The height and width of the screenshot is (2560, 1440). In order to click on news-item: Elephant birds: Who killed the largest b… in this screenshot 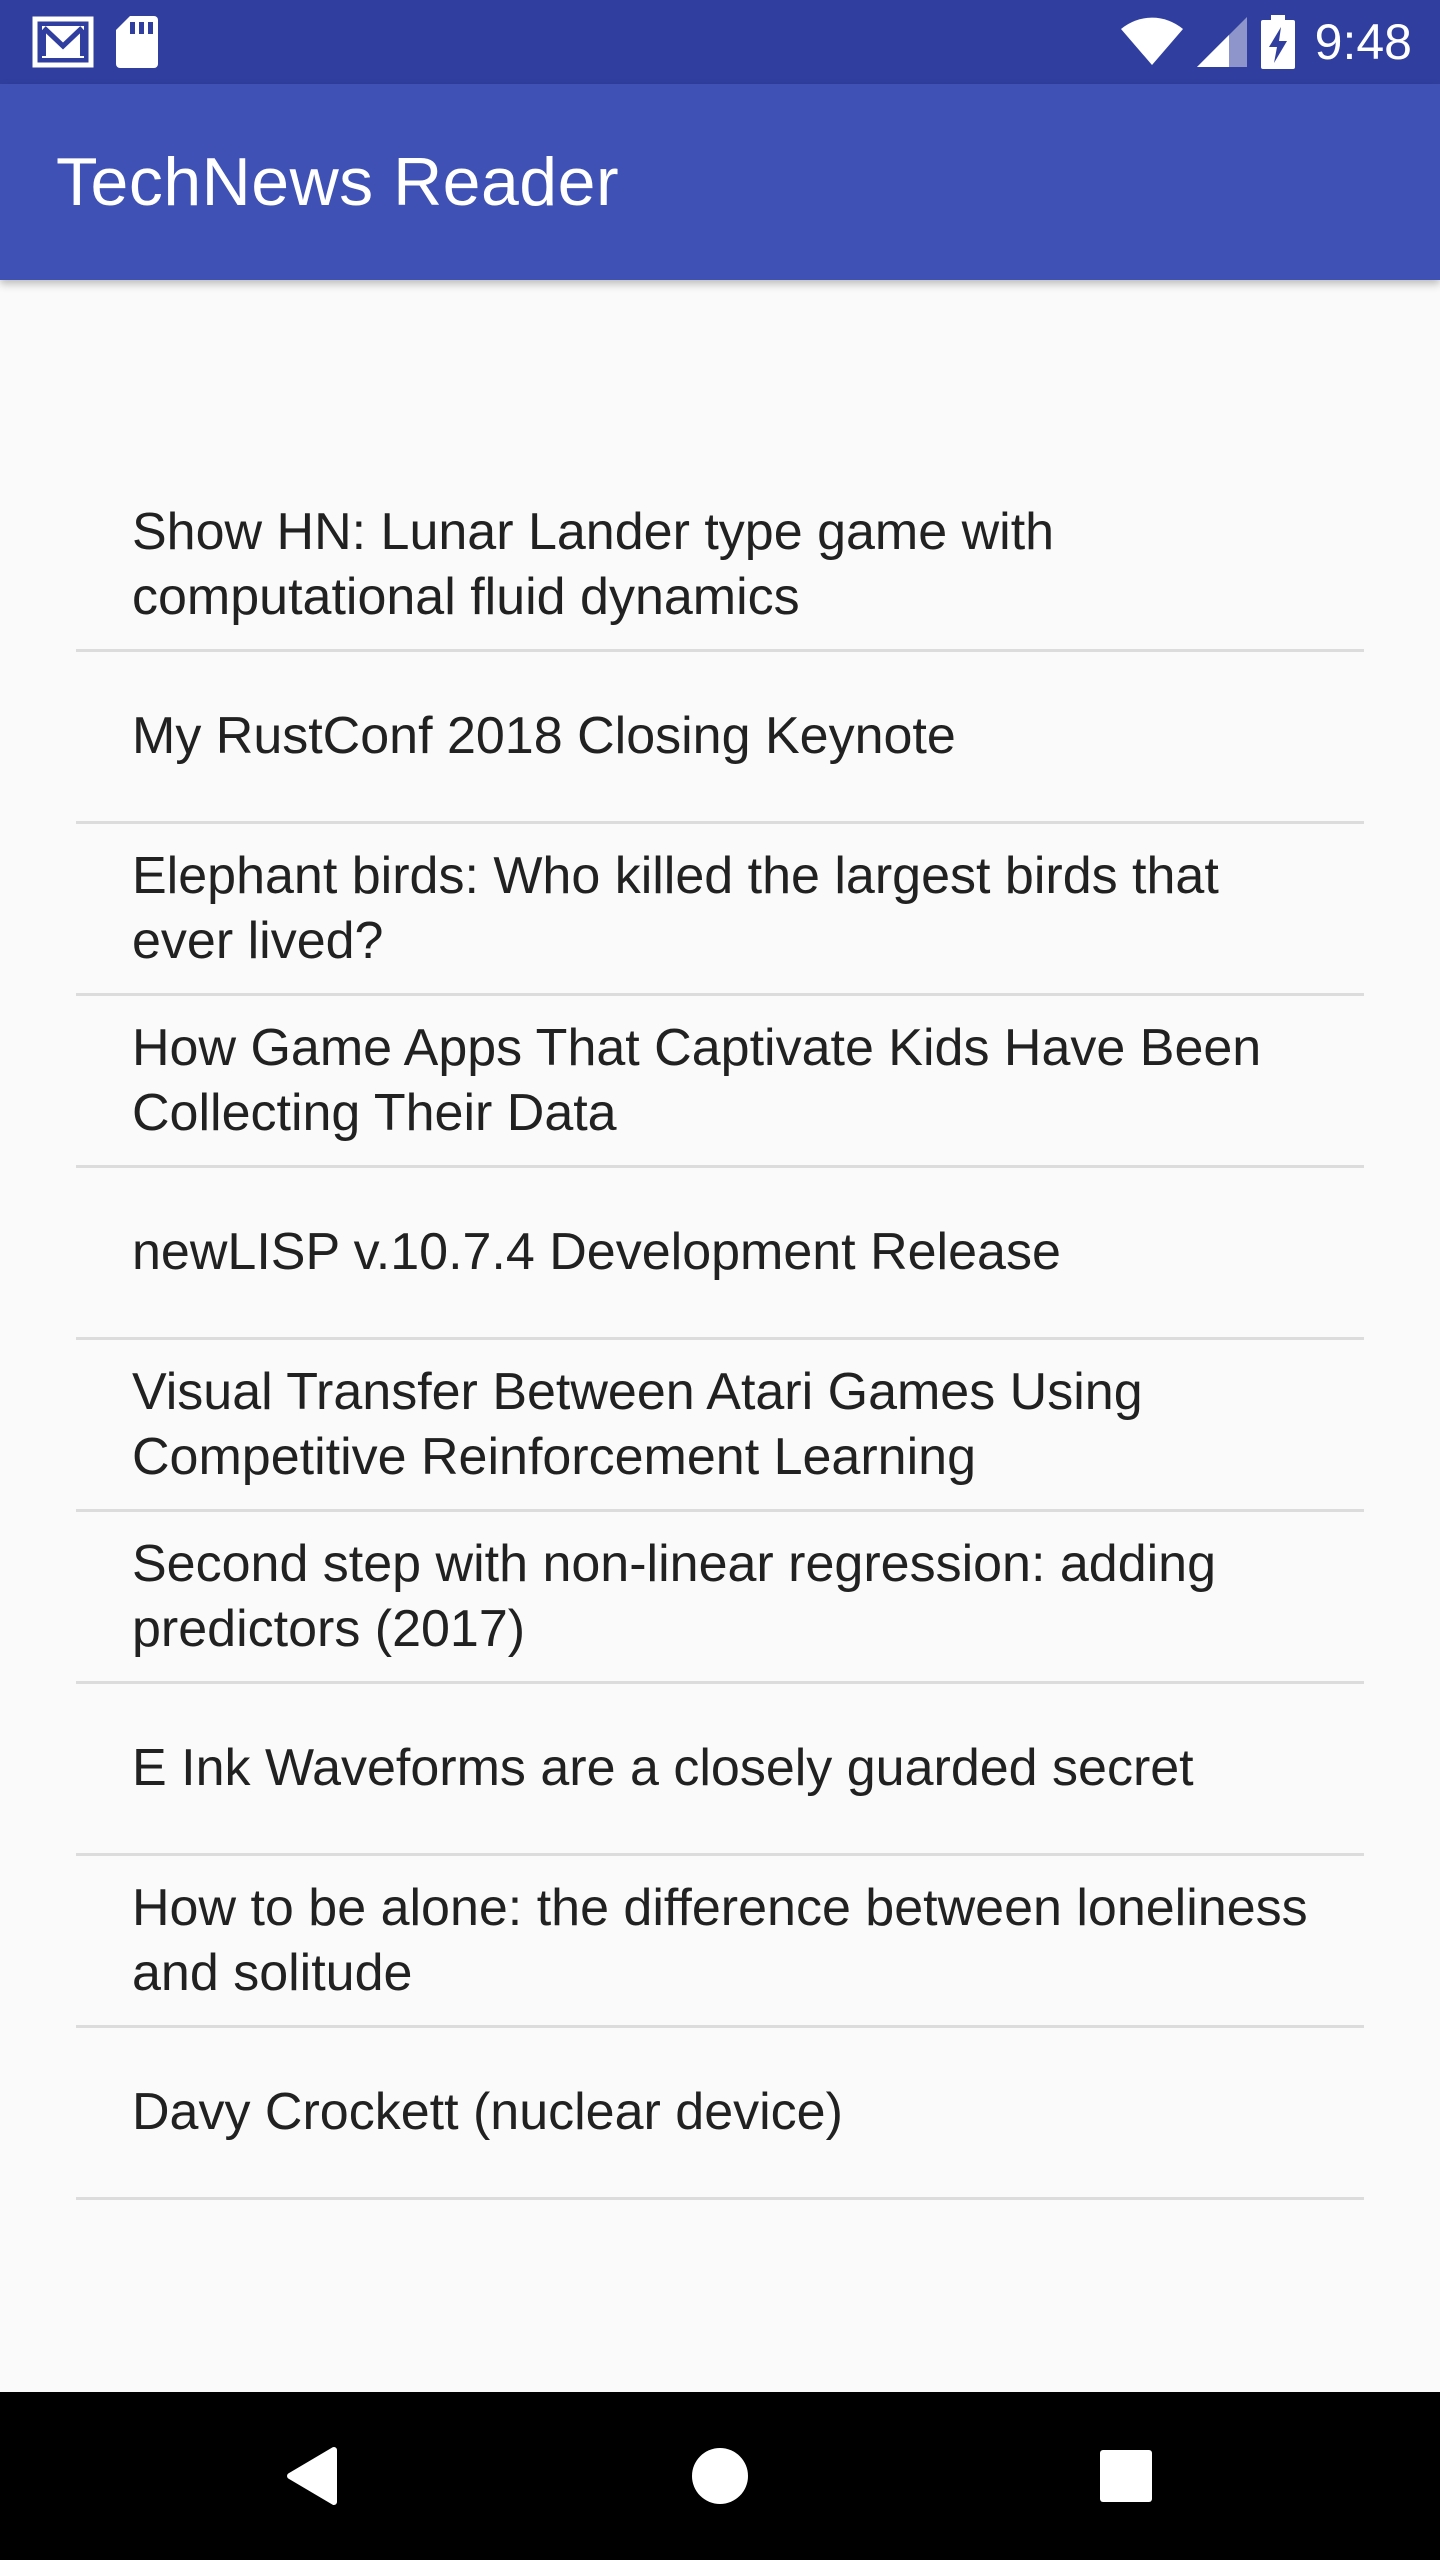, I will do `click(720, 910)`.